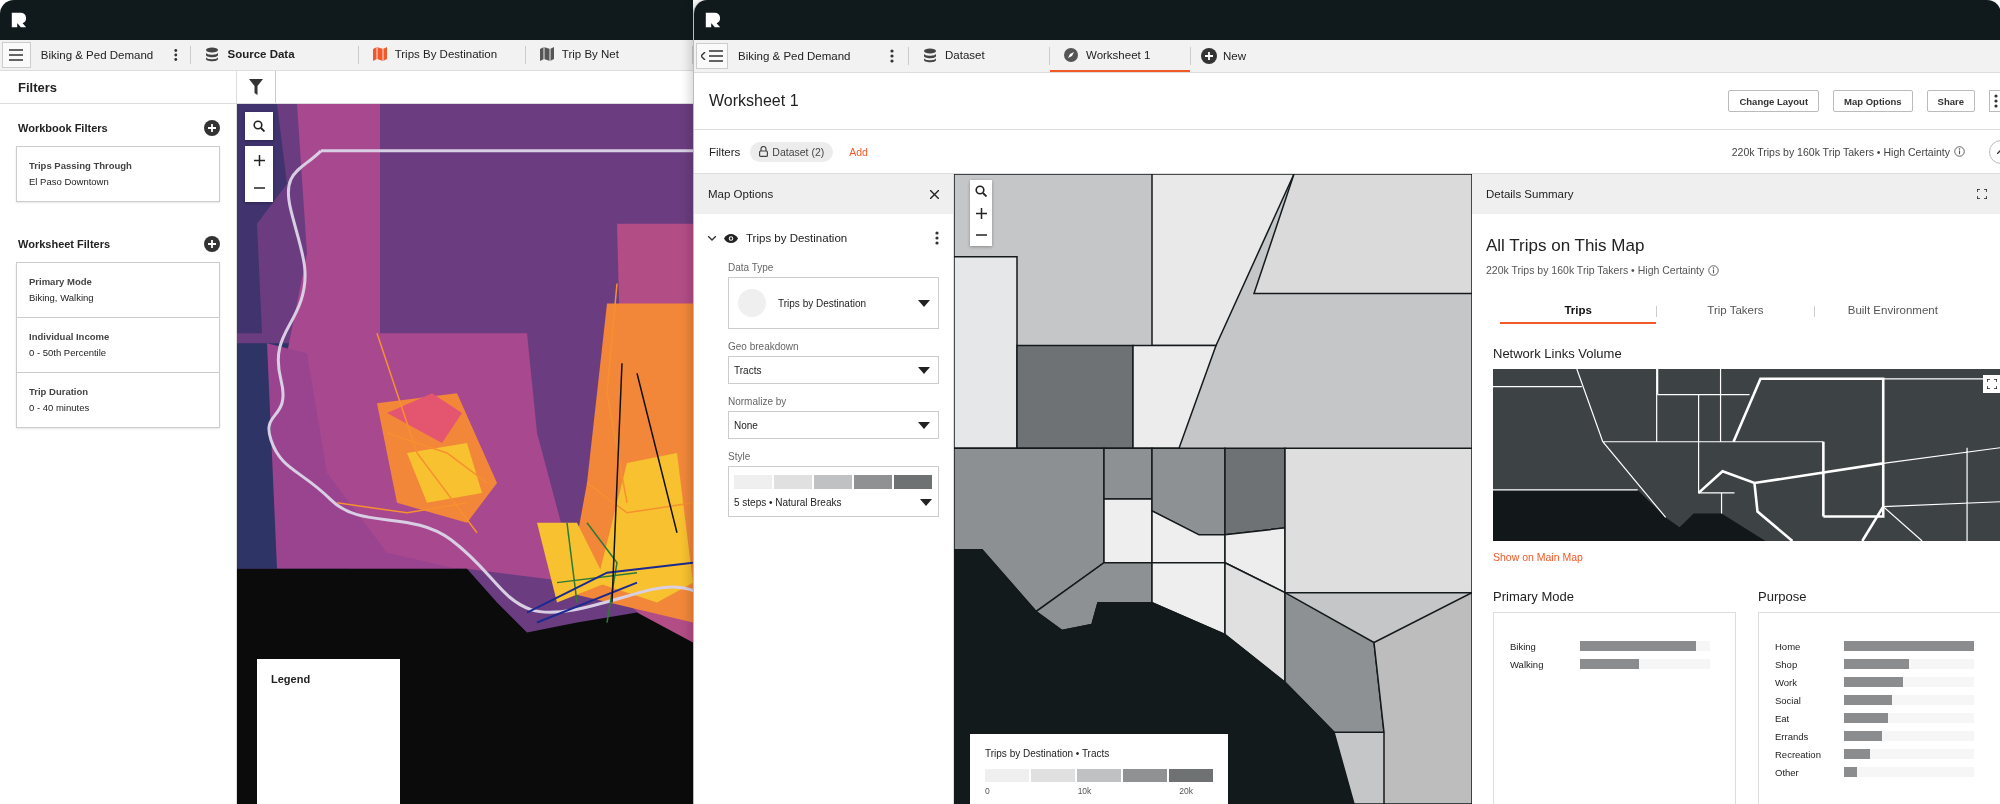 The width and height of the screenshot is (2000, 804). Describe the element at coordinates (731, 238) in the screenshot. I see `eye-icon` at that location.